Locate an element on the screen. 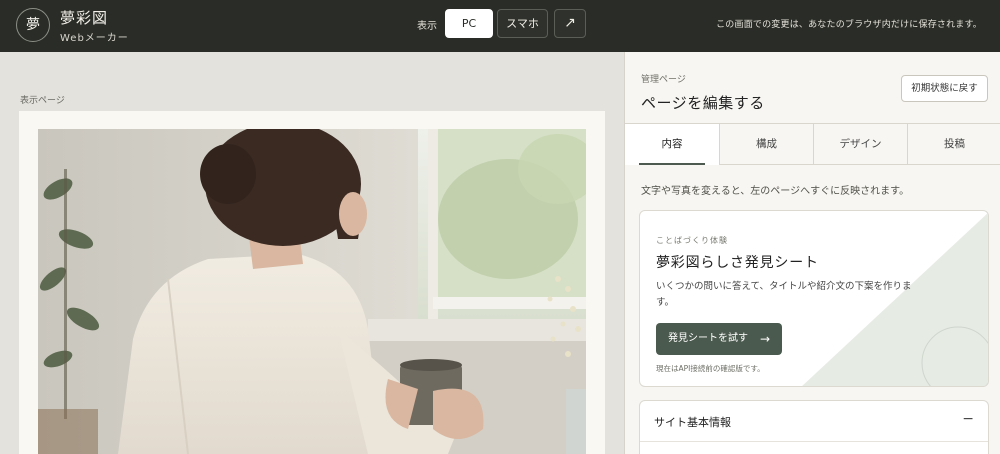 The image size is (1000, 454). brand-subtitle: Webメーカー is located at coordinates (94, 38).